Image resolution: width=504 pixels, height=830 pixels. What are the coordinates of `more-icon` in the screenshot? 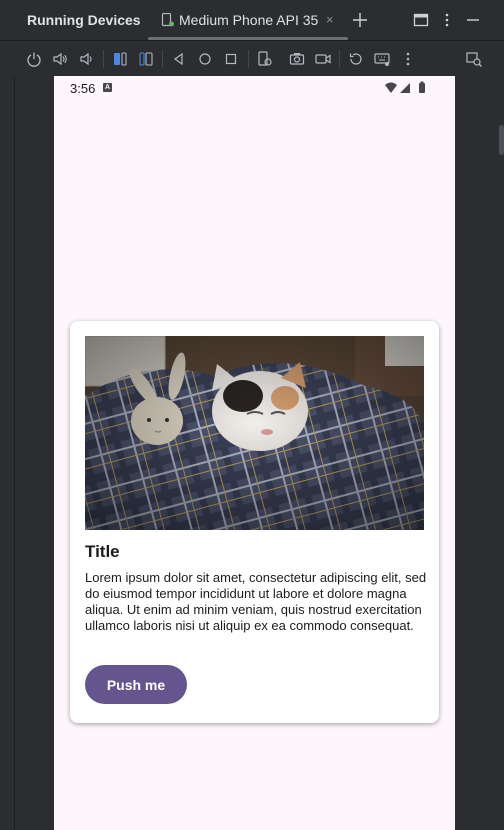 It's located at (408, 59).